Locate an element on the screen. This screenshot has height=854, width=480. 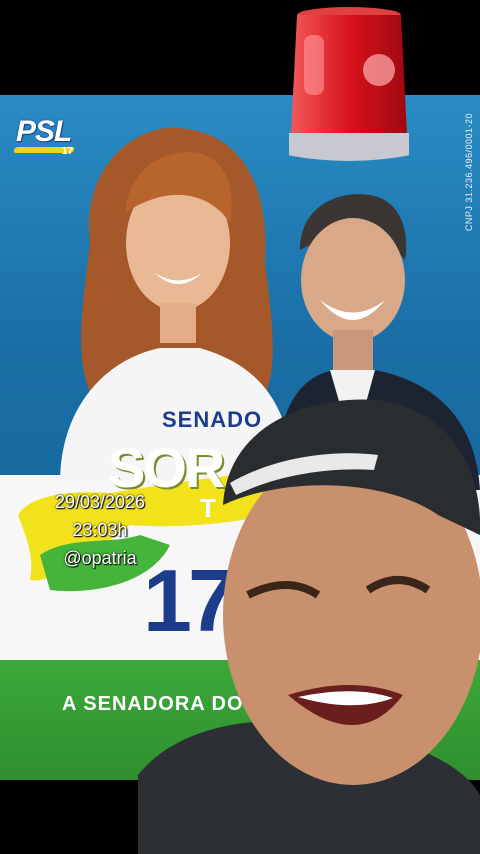
red-siren-icon is located at coordinates (349, 84).